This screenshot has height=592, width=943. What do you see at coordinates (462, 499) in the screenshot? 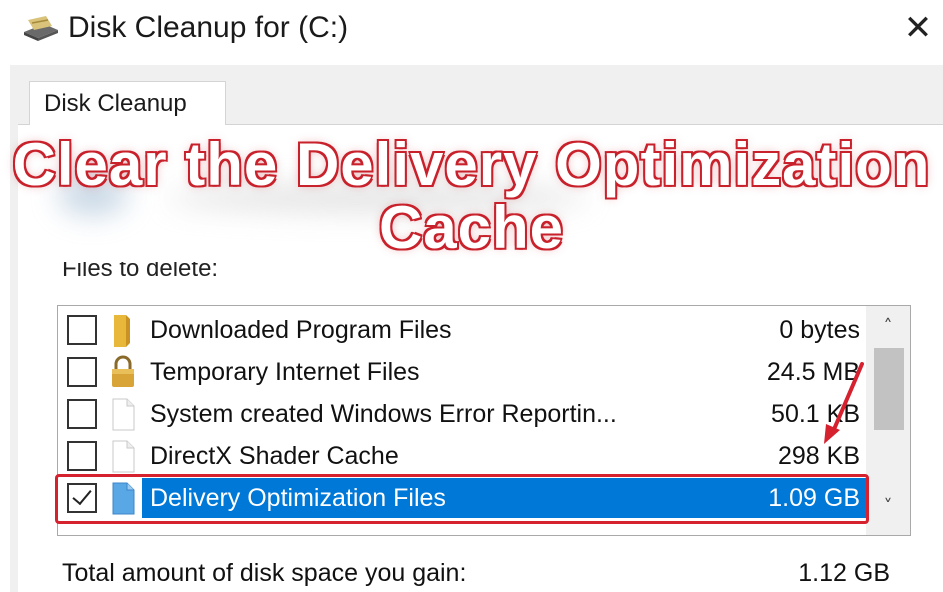
I see `highlight-annotation-box` at bounding box center [462, 499].